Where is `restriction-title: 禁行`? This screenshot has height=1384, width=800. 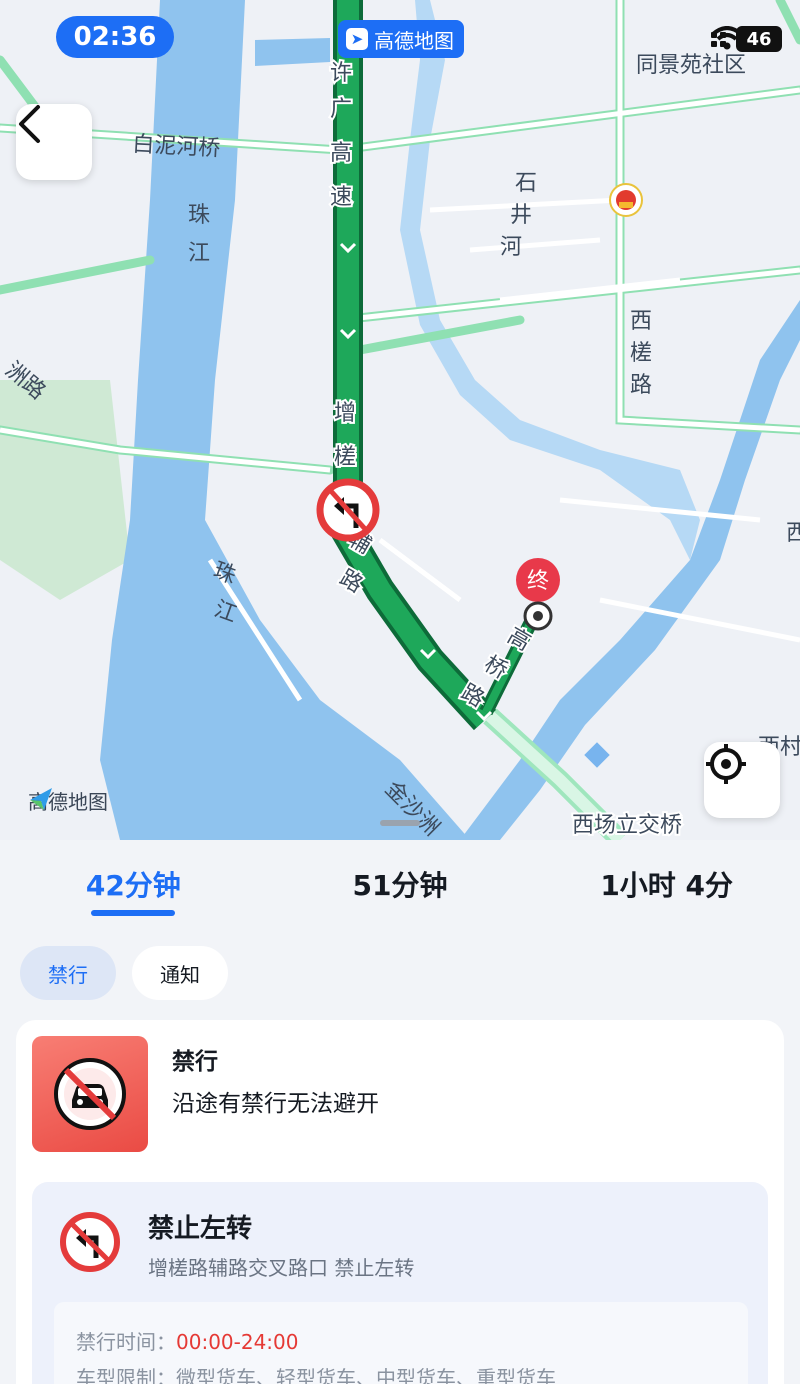 restriction-title: 禁行 is located at coordinates (195, 1062).